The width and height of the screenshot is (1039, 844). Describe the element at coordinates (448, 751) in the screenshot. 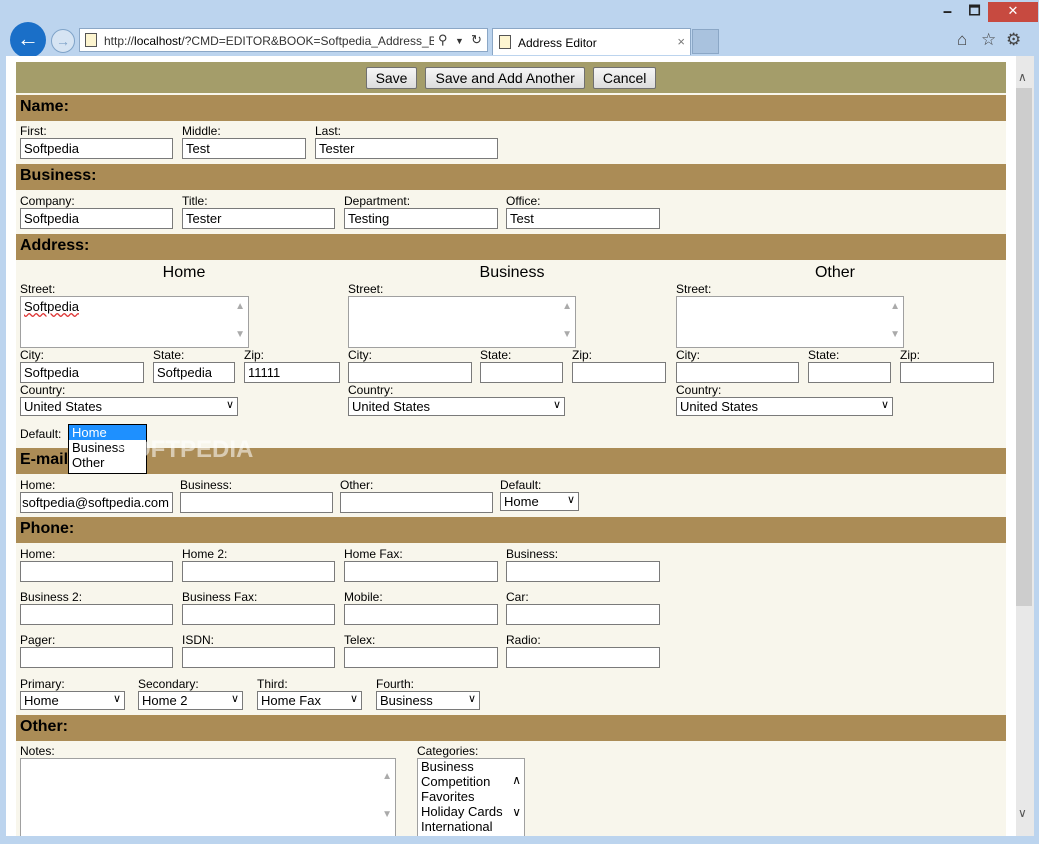

I see `categories-label: Categories:` at that location.